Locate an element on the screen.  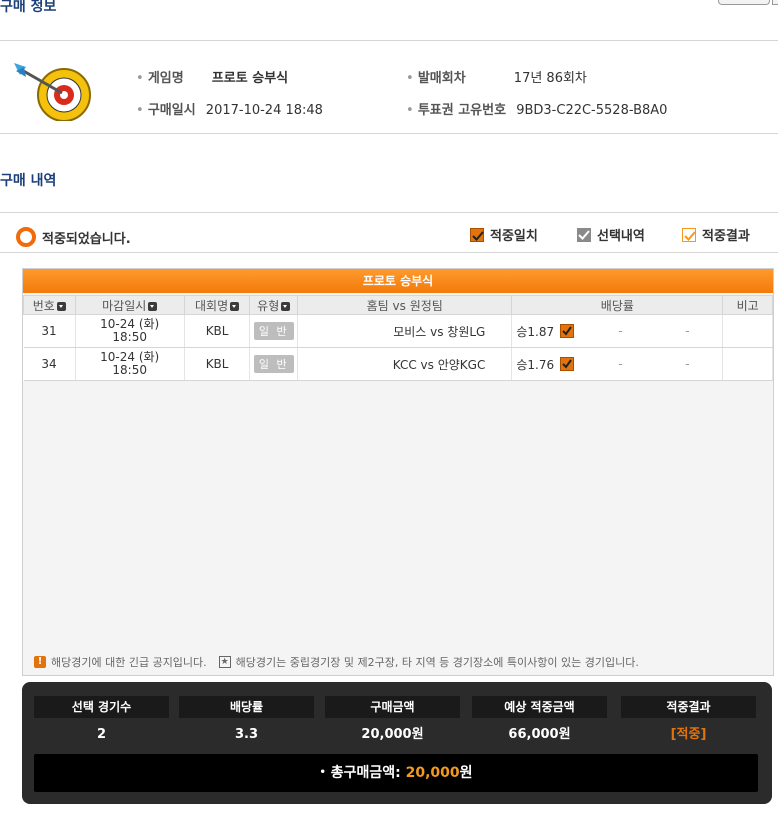
total-unit: 원 is located at coordinates (466, 773).